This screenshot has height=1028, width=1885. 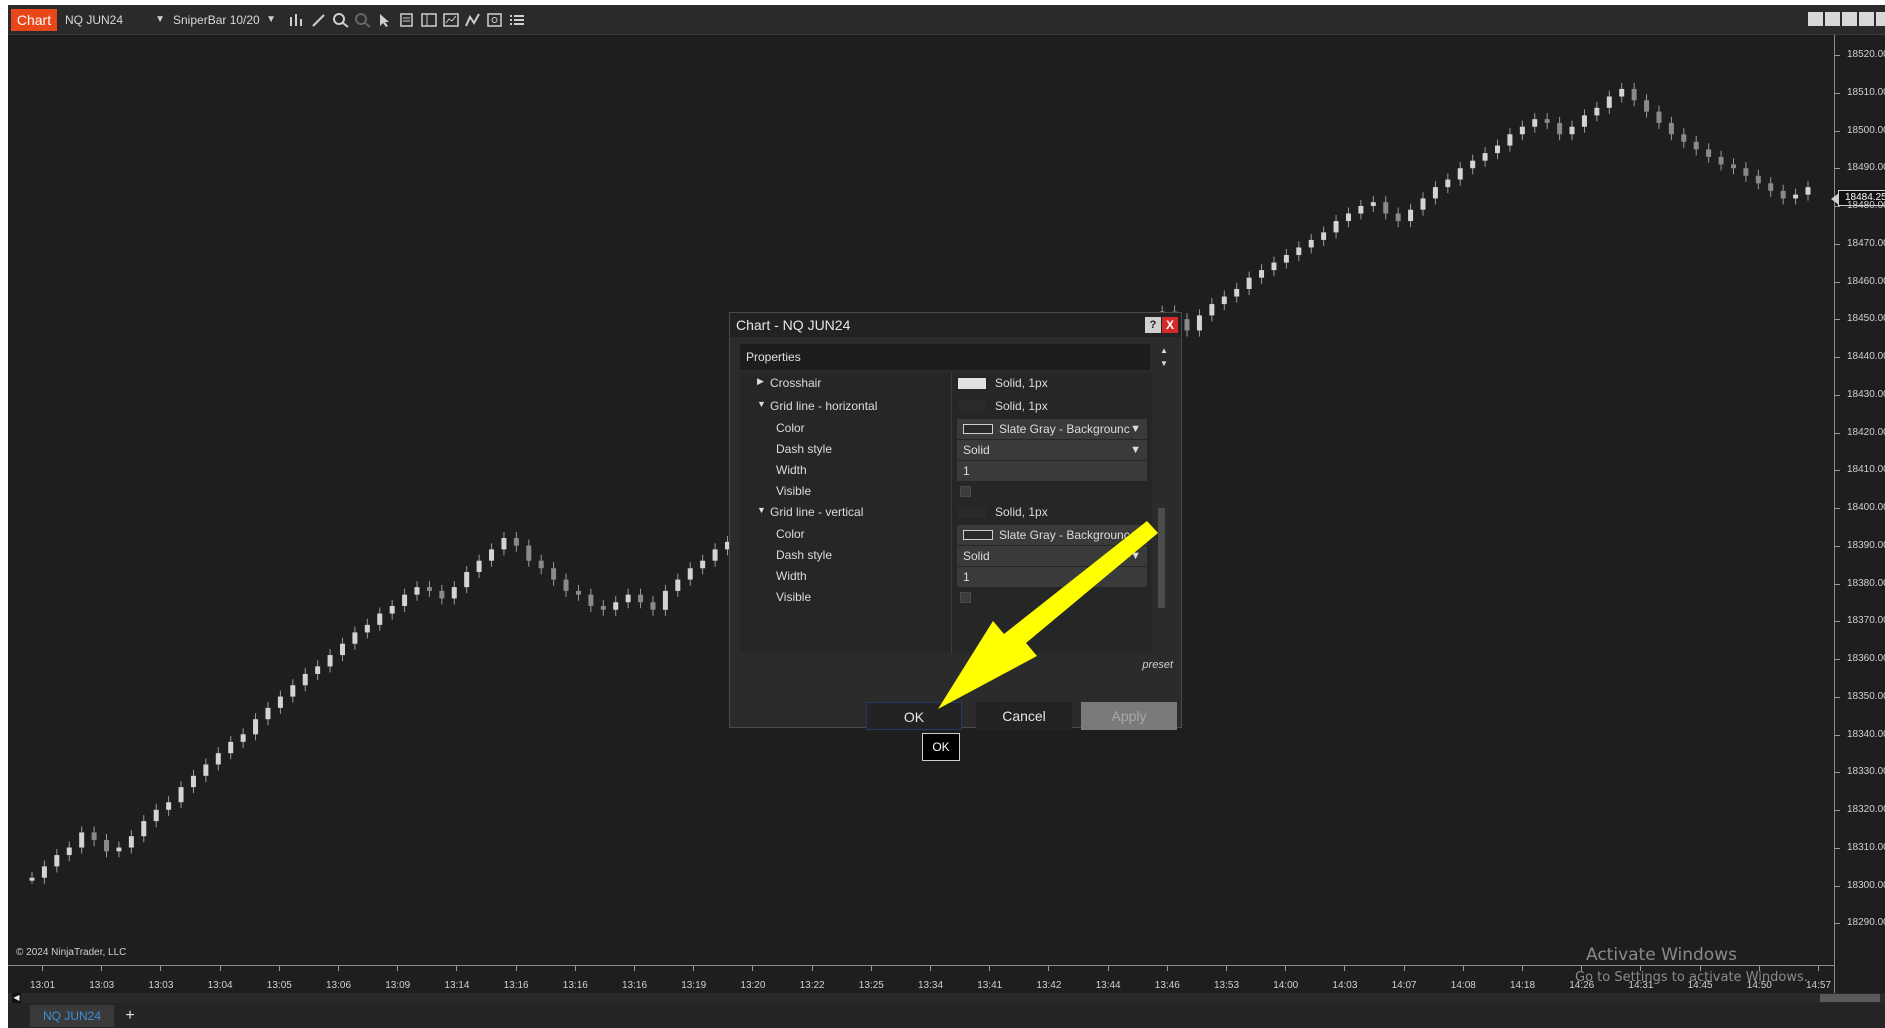 What do you see at coordinates (297, 20) in the screenshot?
I see `bar-chart-icon` at bounding box center [297, 20].